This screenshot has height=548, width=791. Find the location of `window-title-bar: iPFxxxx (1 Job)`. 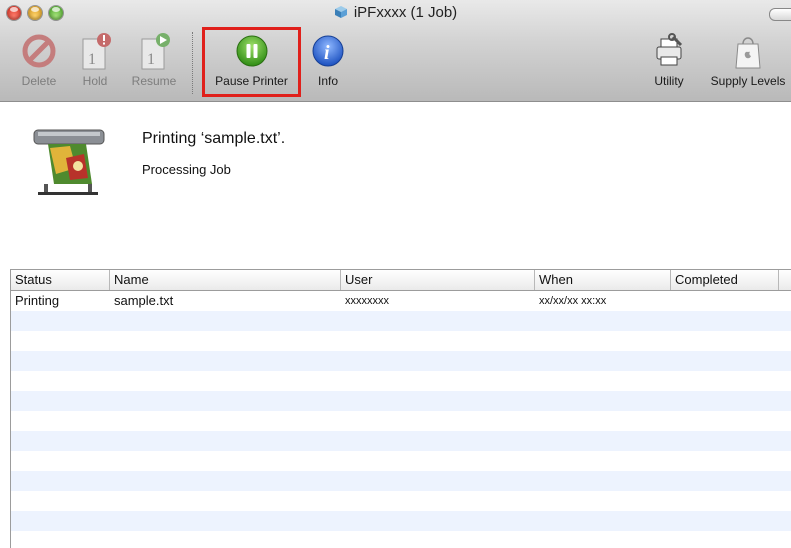

window-title-bar: iPFxxxx (1 Job) is located at coordinates (395, 13).